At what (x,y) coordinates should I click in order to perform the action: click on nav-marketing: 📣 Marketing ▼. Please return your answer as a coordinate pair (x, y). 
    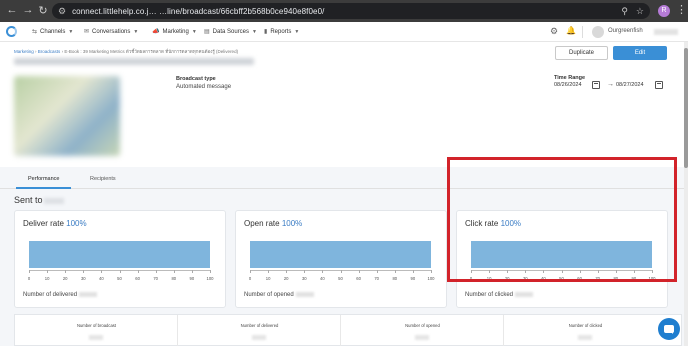
    Looking at the image, I should click on (174, 32).